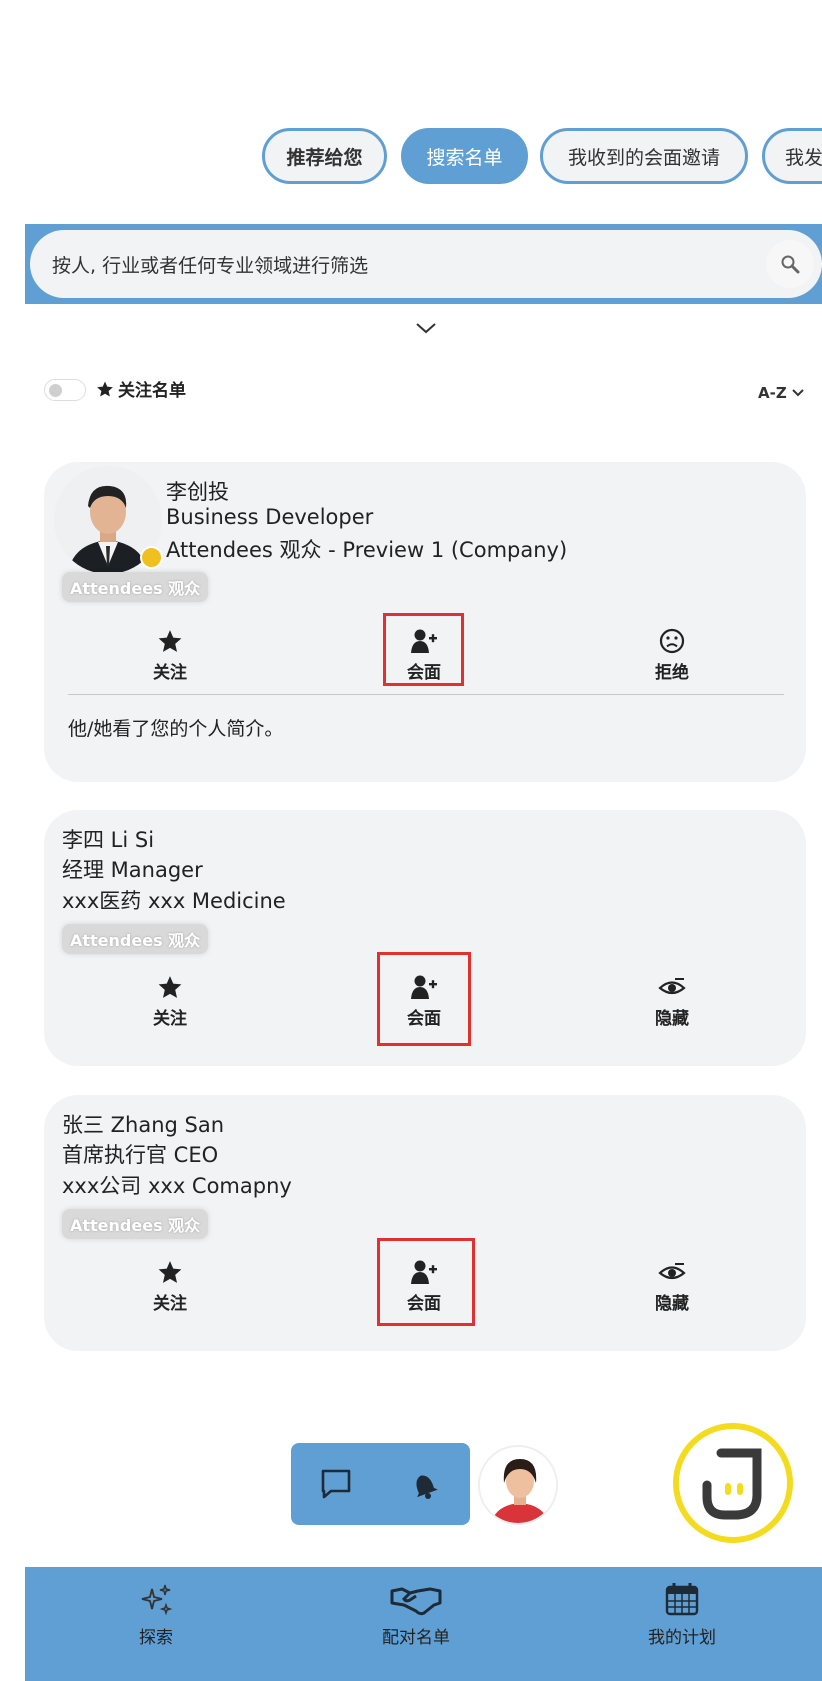 Image resolution: width=822 pixels, height=1681 pixels. Describe the element at coordinates (682, 1599) in the screenshot. I see `calendar-icon` at that location.